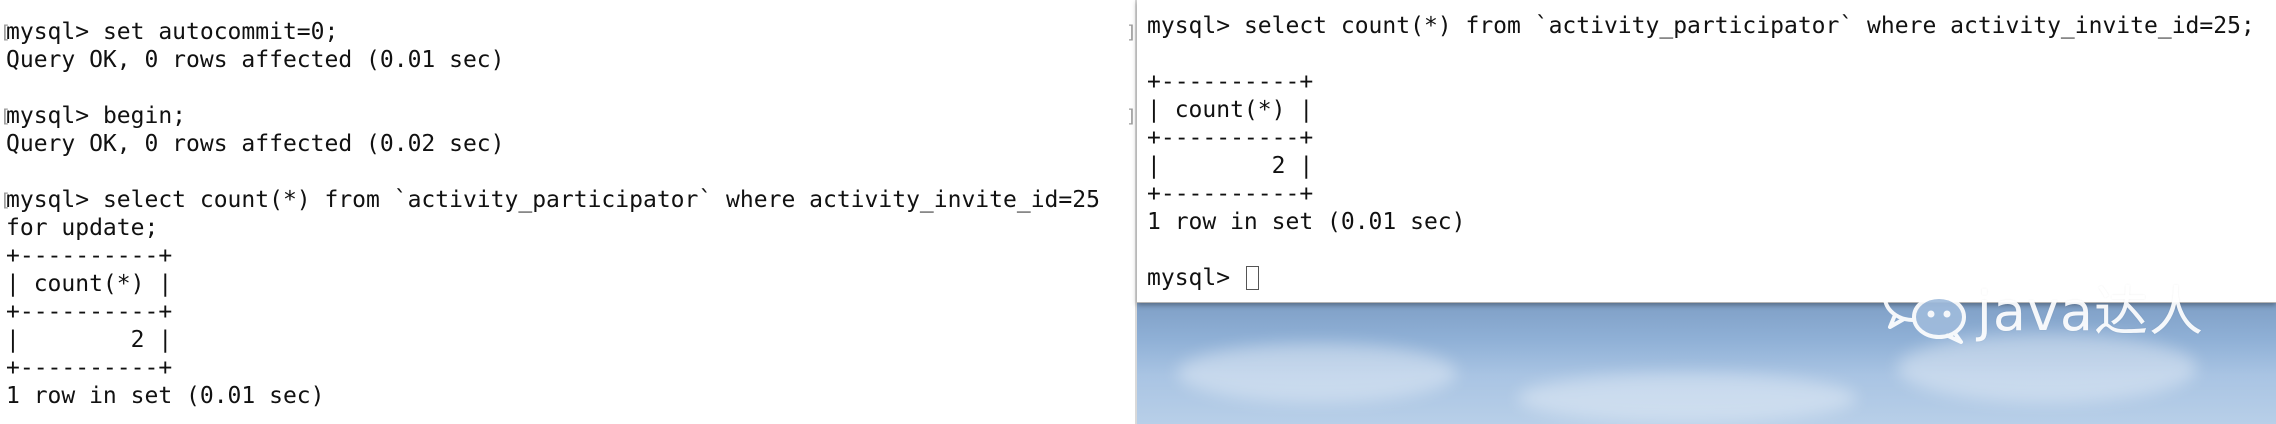 Image resolution: width=2276 pixels, height=424 pixels. I want to click on terminal-line-text: for update;, so click(82, 228).